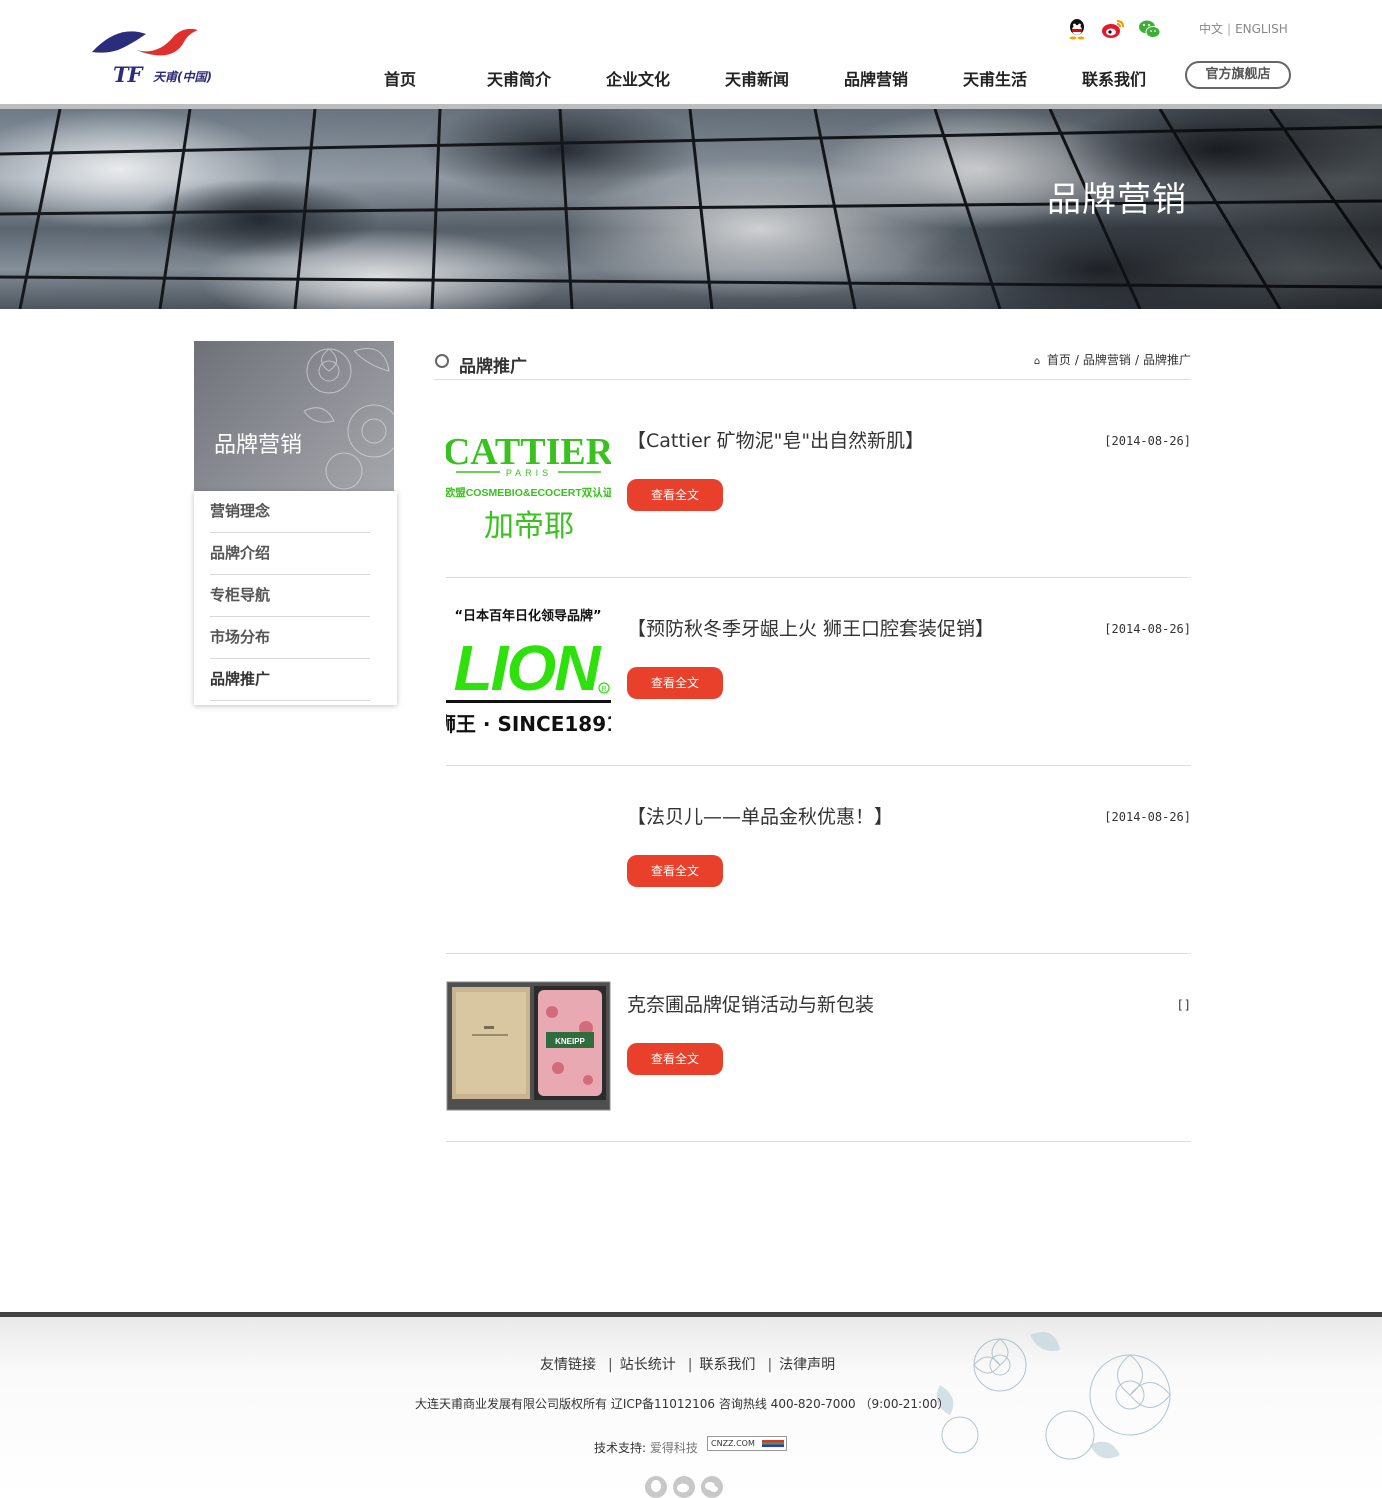 This screenshot has width=1382, height=1498. Describe the element at coordinates (750, 1003) in the screenshot. I see `entry-title: 克奈圃品牌促销活动与新包装` at that location.